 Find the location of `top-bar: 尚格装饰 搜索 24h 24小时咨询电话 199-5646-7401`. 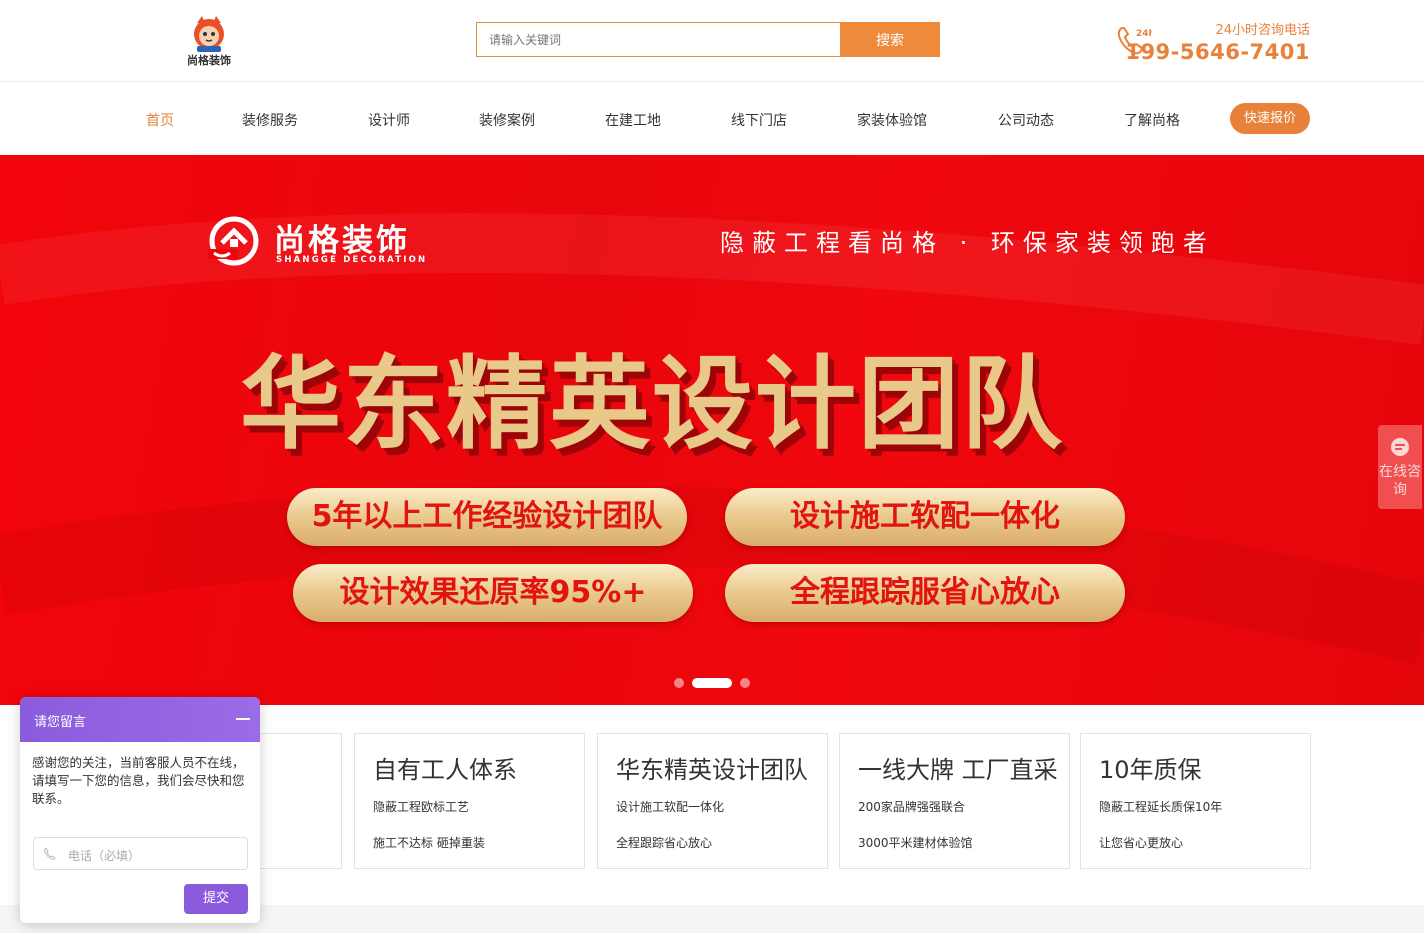

top-bar: 尚格装饰 搜索 24h 24小时咨询电话 199-5646-7401 is located at coordinates (712, 41).